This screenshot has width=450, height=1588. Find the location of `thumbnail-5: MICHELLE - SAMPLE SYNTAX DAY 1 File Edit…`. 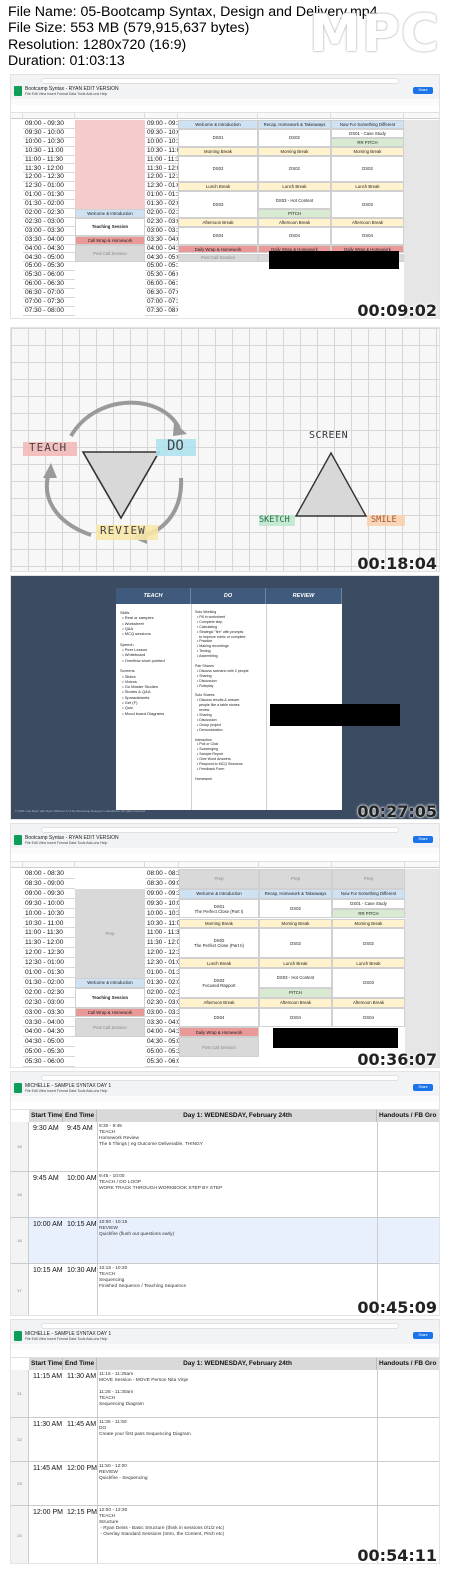

thumbnail-5: MICHELLE - SAMPLE SYNTAX DAY 1 File Edit… is located at coordinates (225, 1193).